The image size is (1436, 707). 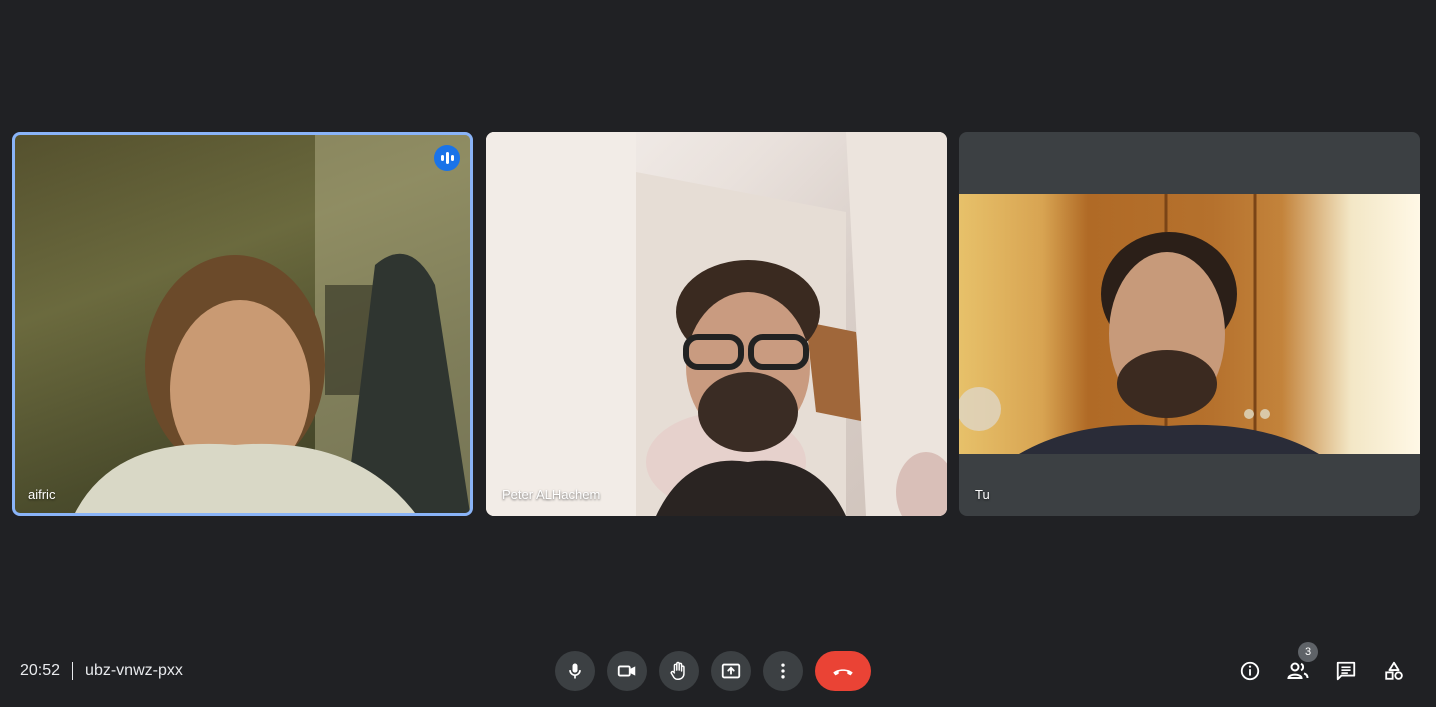 I want to click on people-button: 3, so click(x=1298, y=666).